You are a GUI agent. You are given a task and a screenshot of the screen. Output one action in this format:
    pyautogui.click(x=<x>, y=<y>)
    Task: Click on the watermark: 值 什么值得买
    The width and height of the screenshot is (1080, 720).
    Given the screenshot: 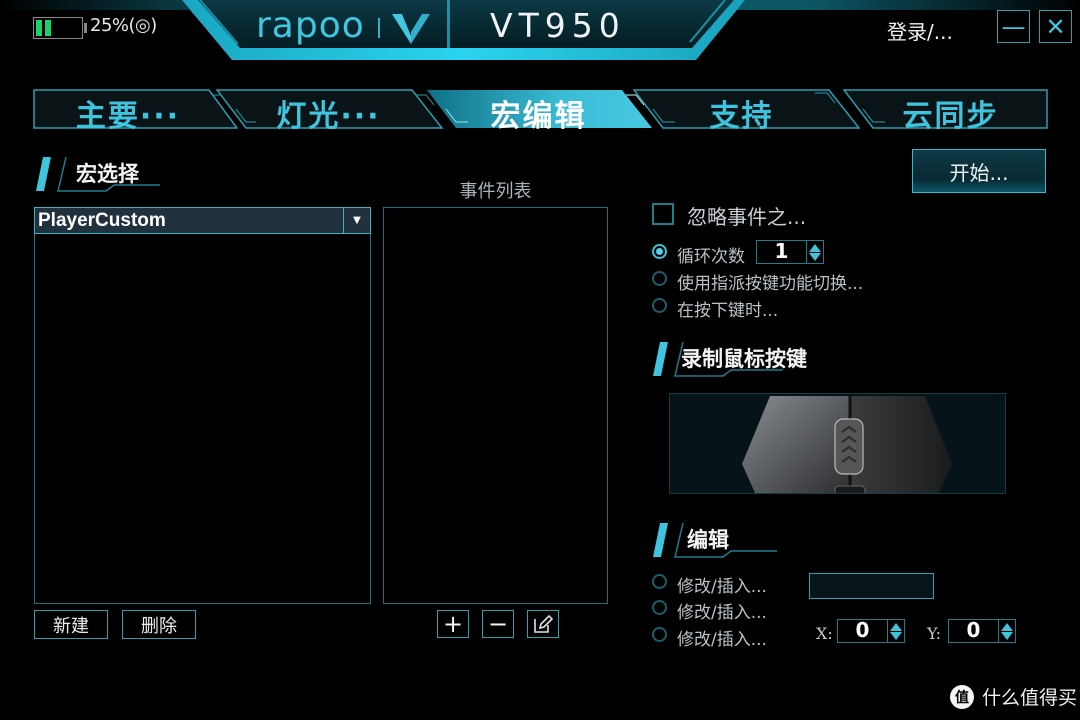 What is the action you would take?
    pyautogui.click(x=1013, y=696)
    